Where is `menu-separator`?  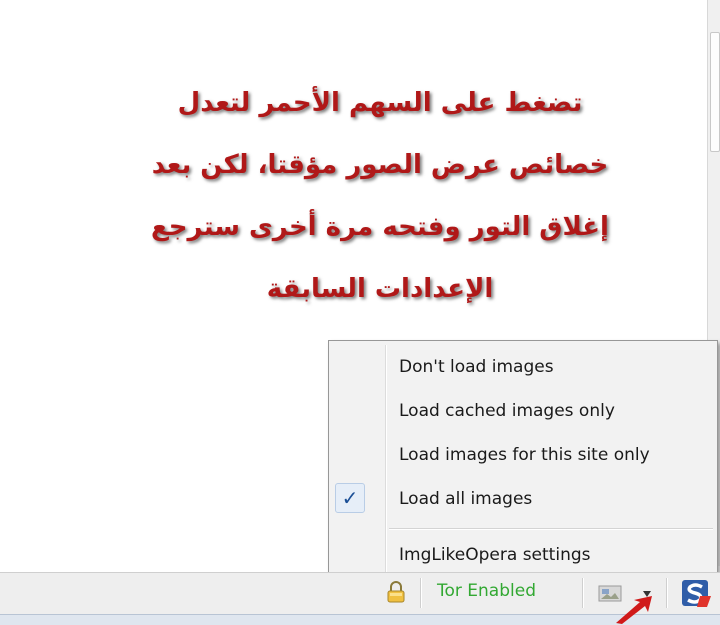
menu-separator is located at coordinates (551, 528).